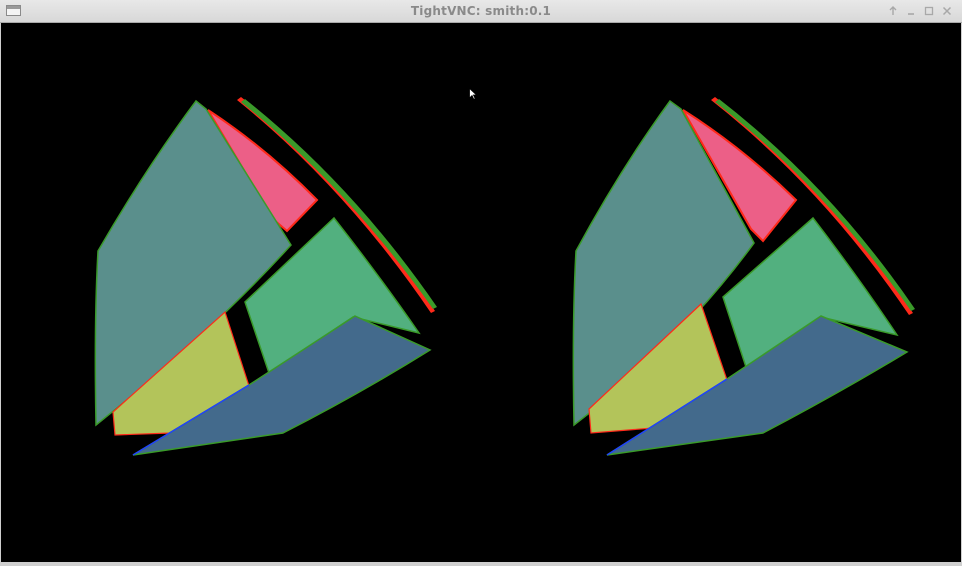 This screenshot has height=566, width=962. What do you see at coordinates (893, 11) in the screenshot?
I see `arrow-up-icon` at bounding box center [893, 11].